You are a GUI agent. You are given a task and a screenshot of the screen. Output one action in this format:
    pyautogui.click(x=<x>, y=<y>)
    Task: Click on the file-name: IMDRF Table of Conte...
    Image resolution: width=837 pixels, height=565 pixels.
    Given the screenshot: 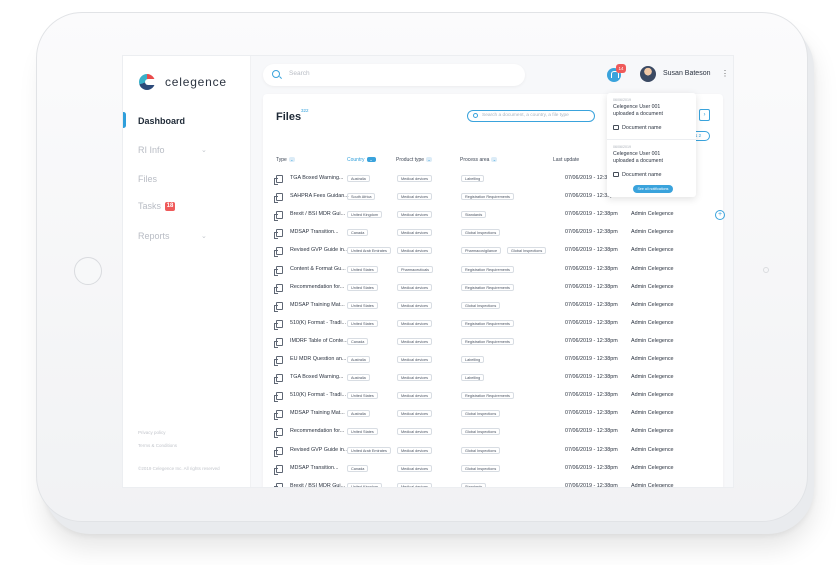 What is the action you would take?
    pyautogui.click(x=319, y=341)
    